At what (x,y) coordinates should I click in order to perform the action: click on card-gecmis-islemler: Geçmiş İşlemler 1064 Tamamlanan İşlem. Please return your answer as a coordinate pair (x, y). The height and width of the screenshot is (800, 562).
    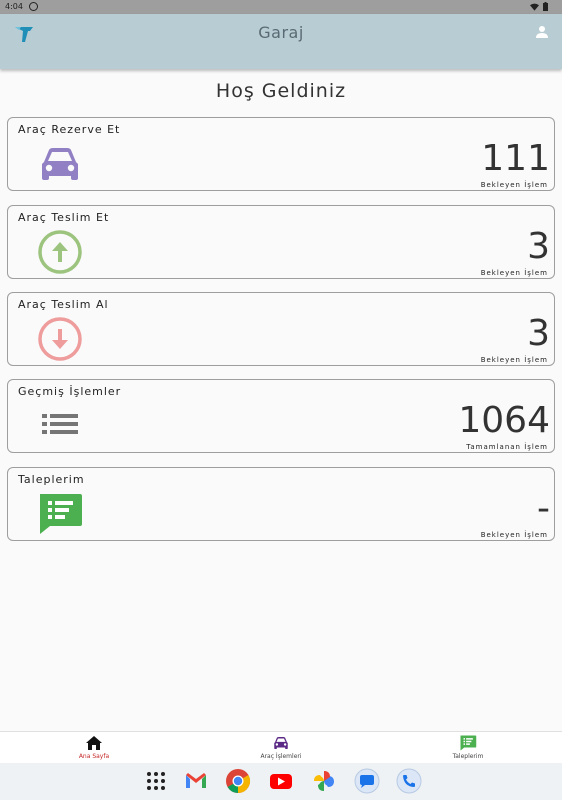
    Looking at the image, I should click on (281, 416).